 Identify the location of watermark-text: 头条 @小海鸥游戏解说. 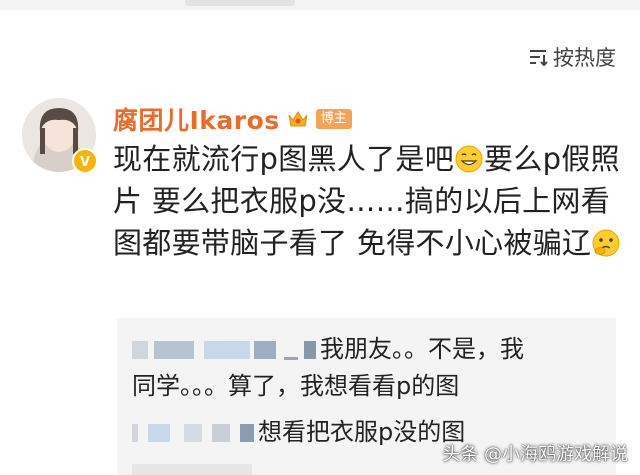
(535, 454).